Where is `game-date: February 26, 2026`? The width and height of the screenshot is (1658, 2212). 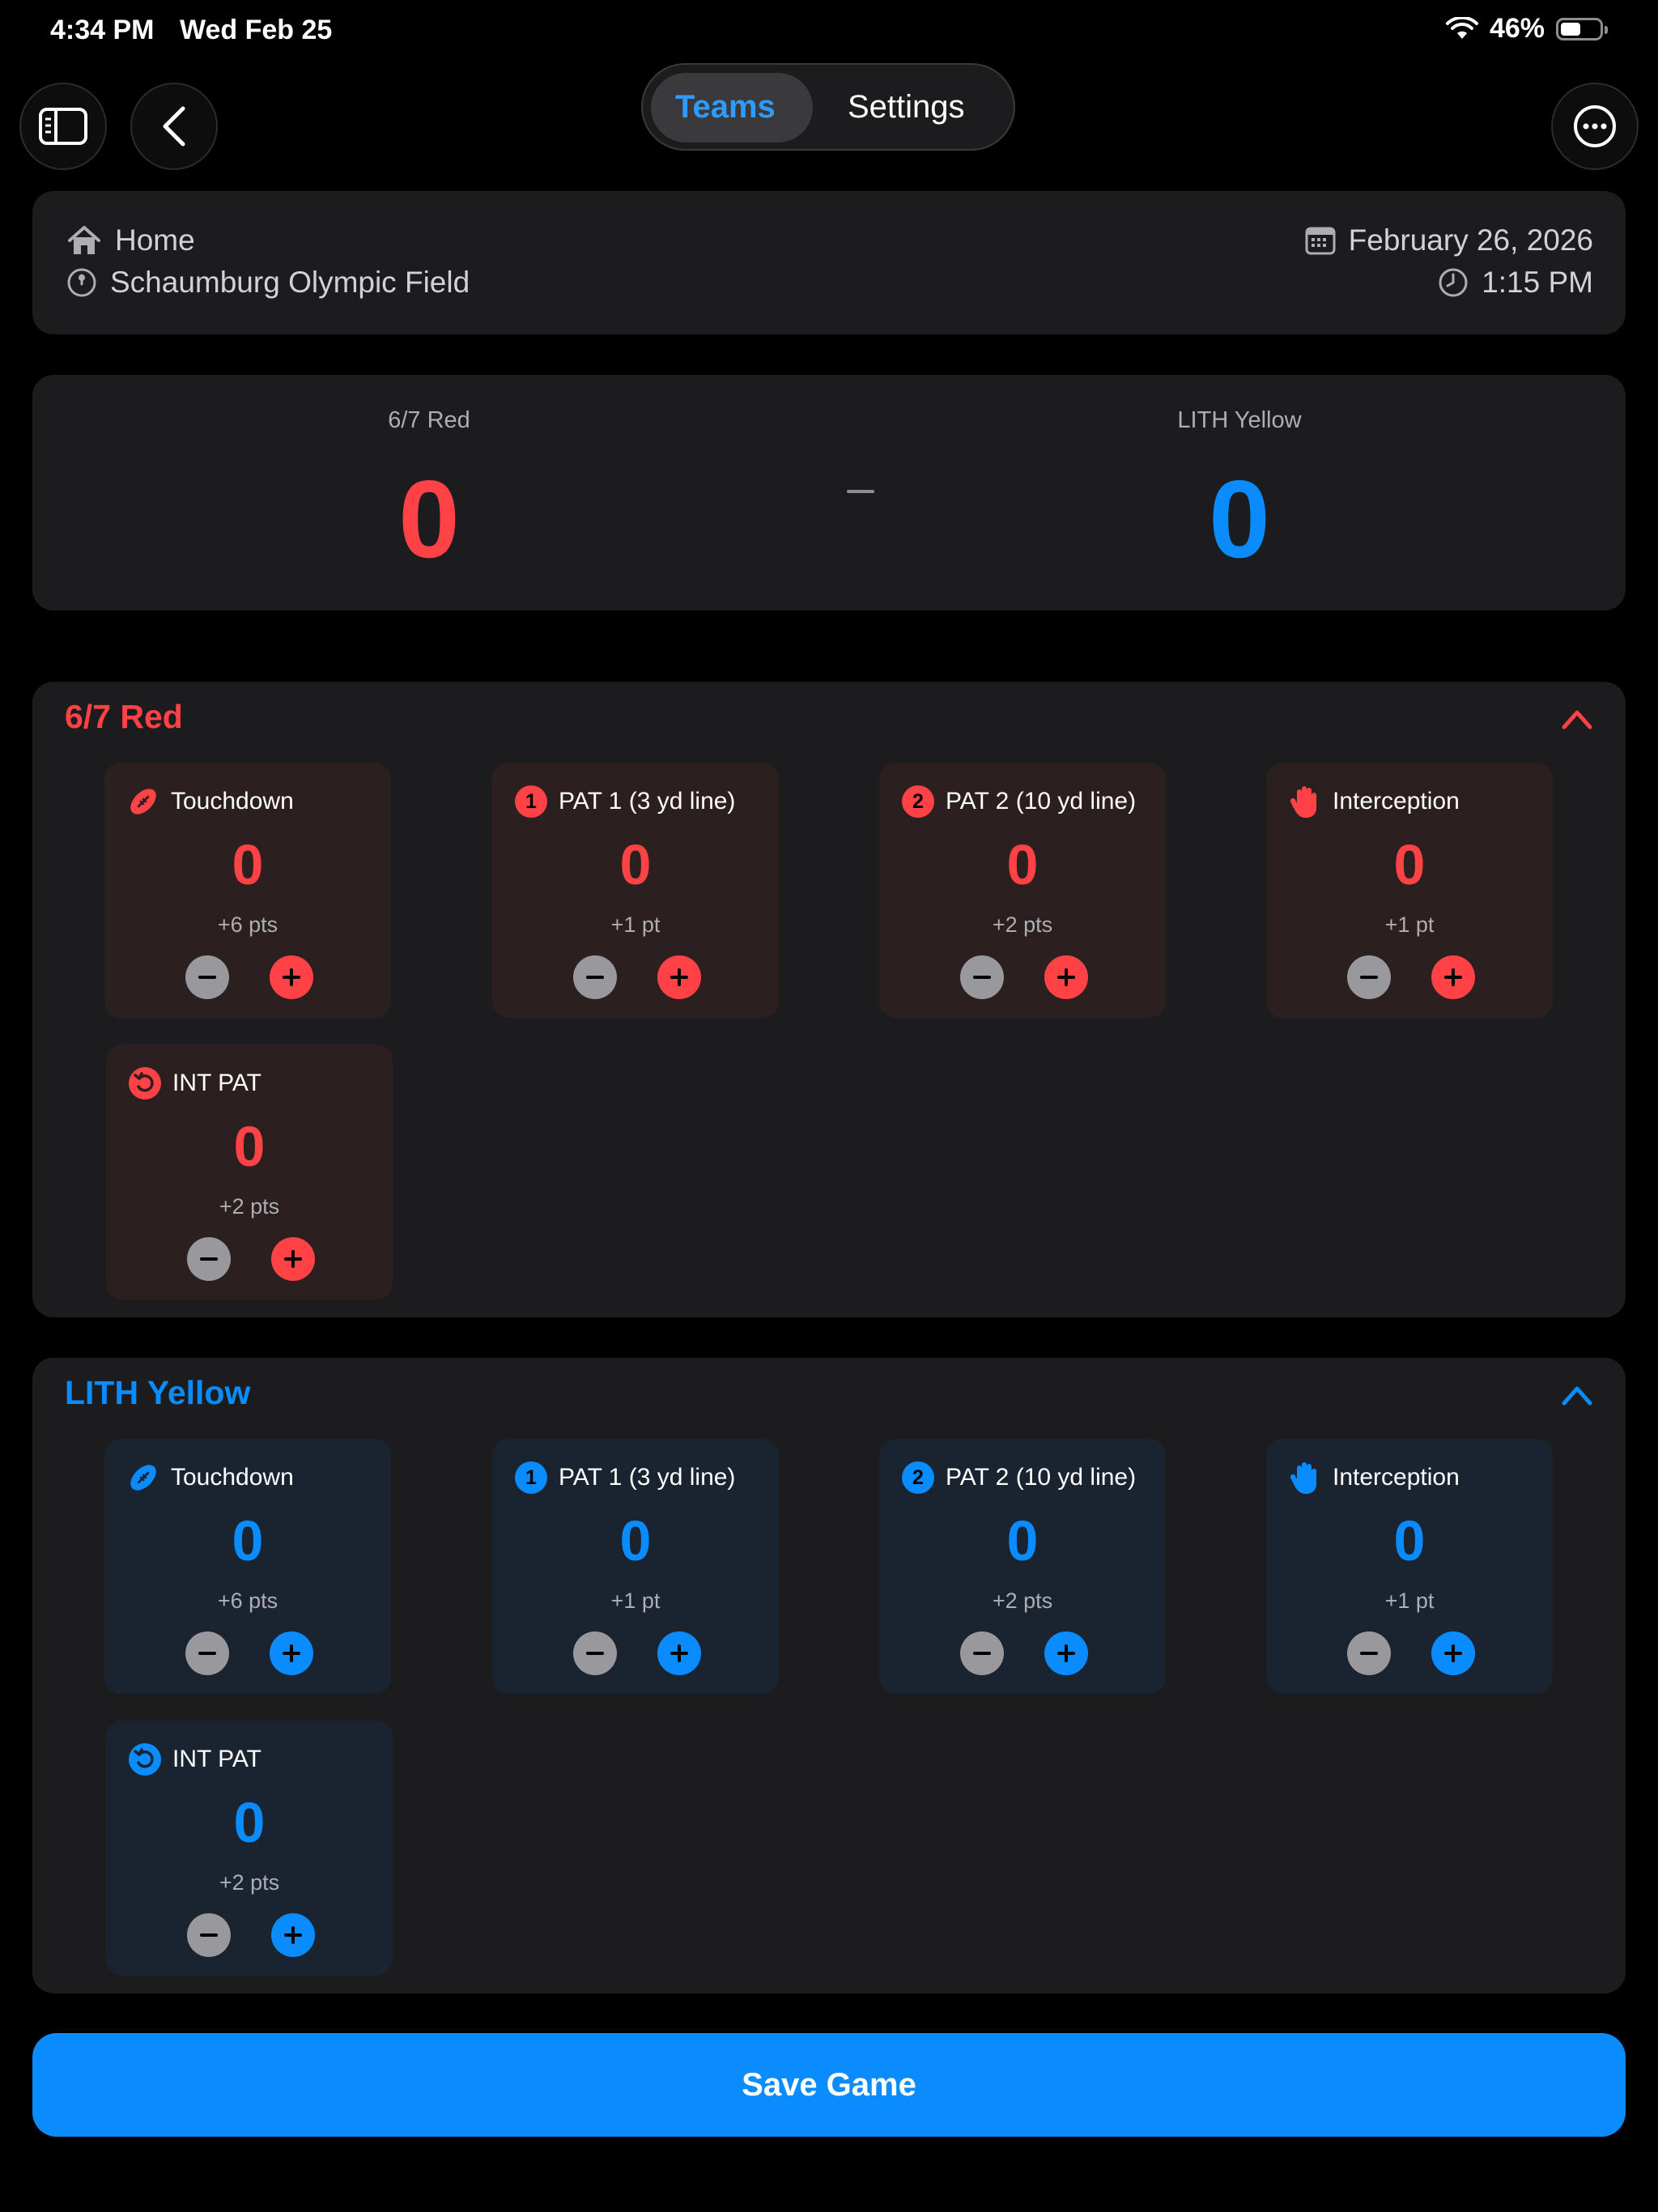
game-date: February 26, 2026 is located at coordinates (1470, 240).